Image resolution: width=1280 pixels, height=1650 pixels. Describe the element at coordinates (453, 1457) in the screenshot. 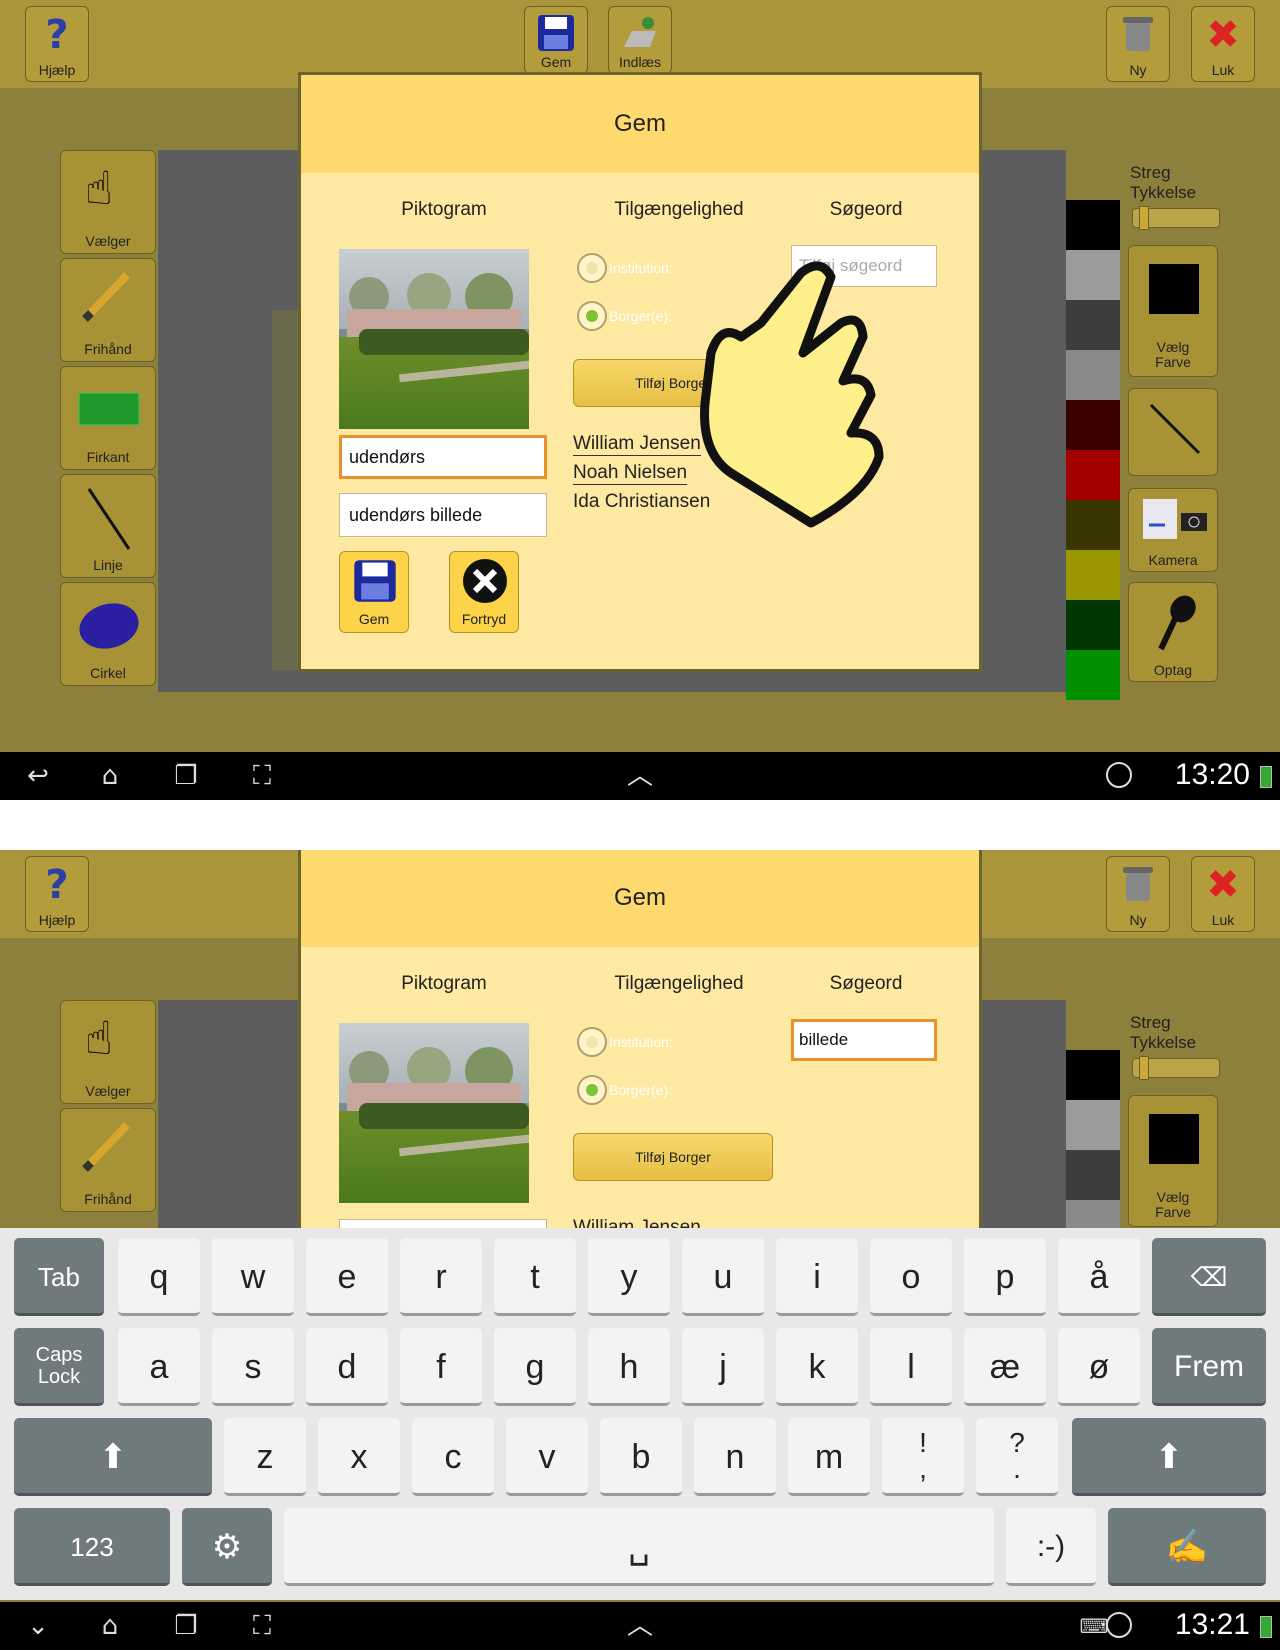

I see `key-c: c` at that location.